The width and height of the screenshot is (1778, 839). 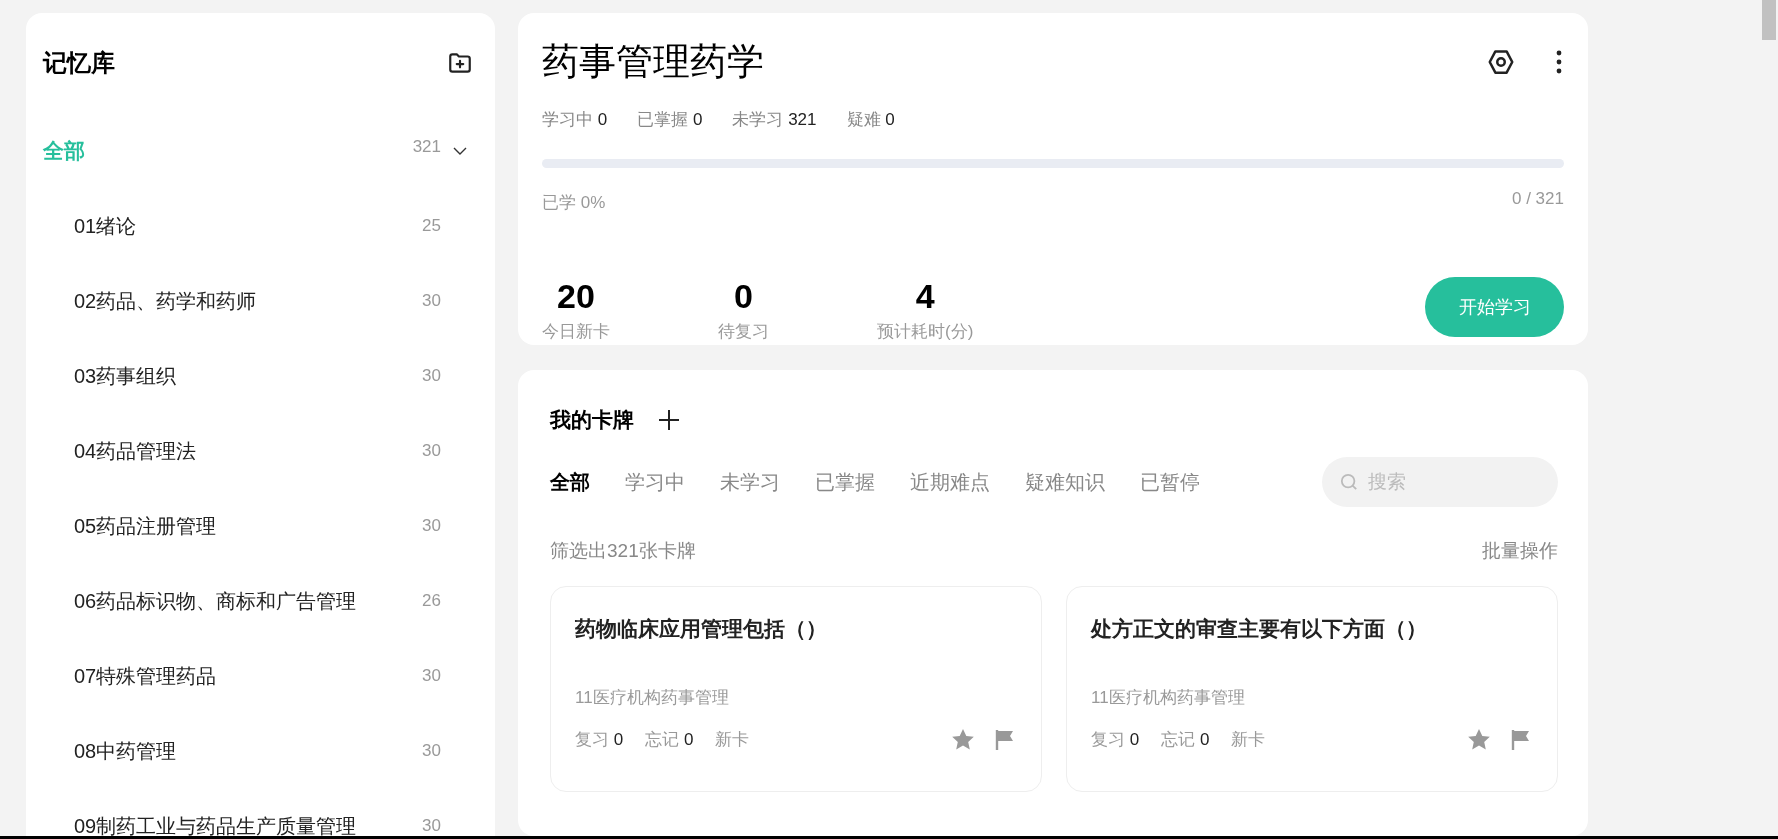 I want to click on deck-title: 药事管理药学, so click(x=653, y=62).